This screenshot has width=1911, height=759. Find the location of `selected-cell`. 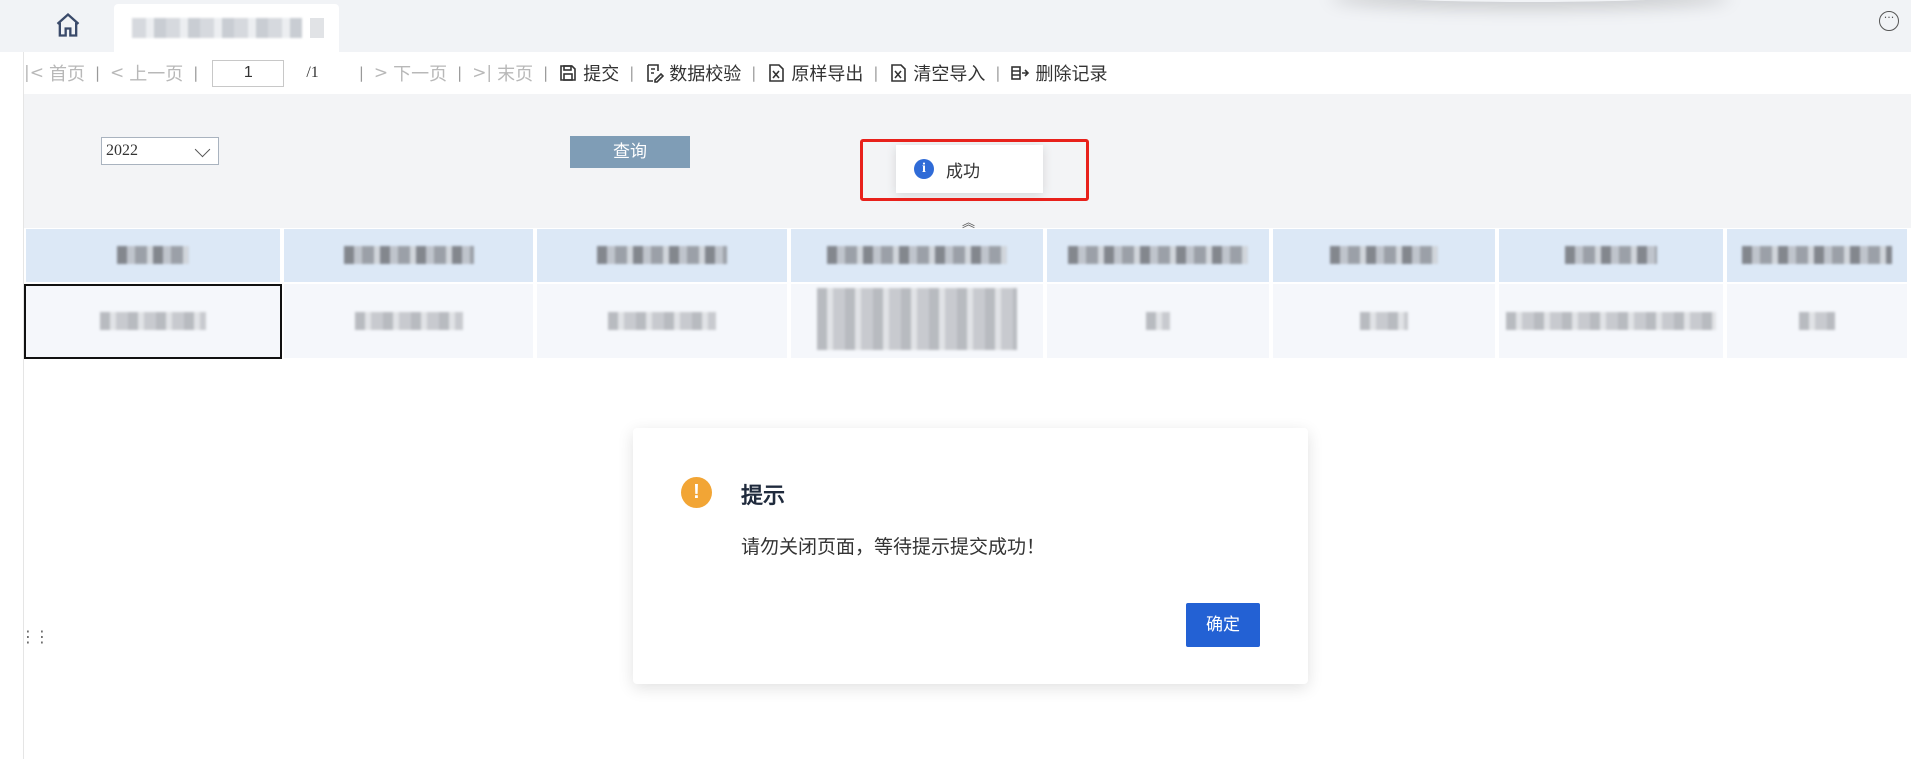

selected-cell is located at coordinates (153, 321).